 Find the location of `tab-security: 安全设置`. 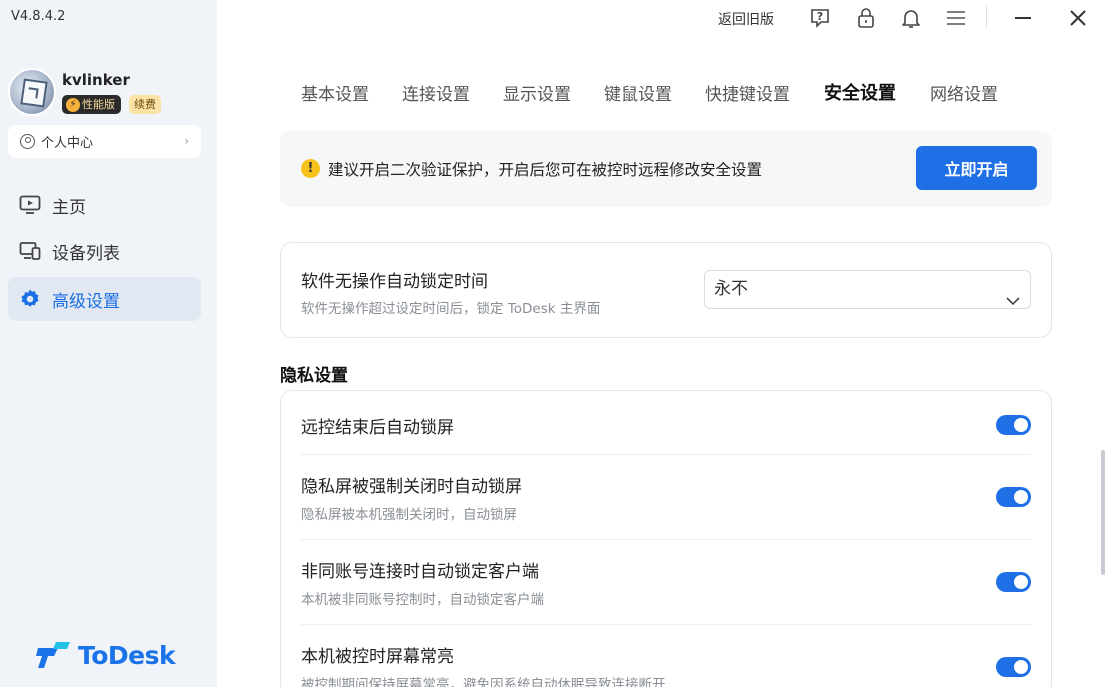

tab-security: 安全设置 is located at coordinates (860, 92).